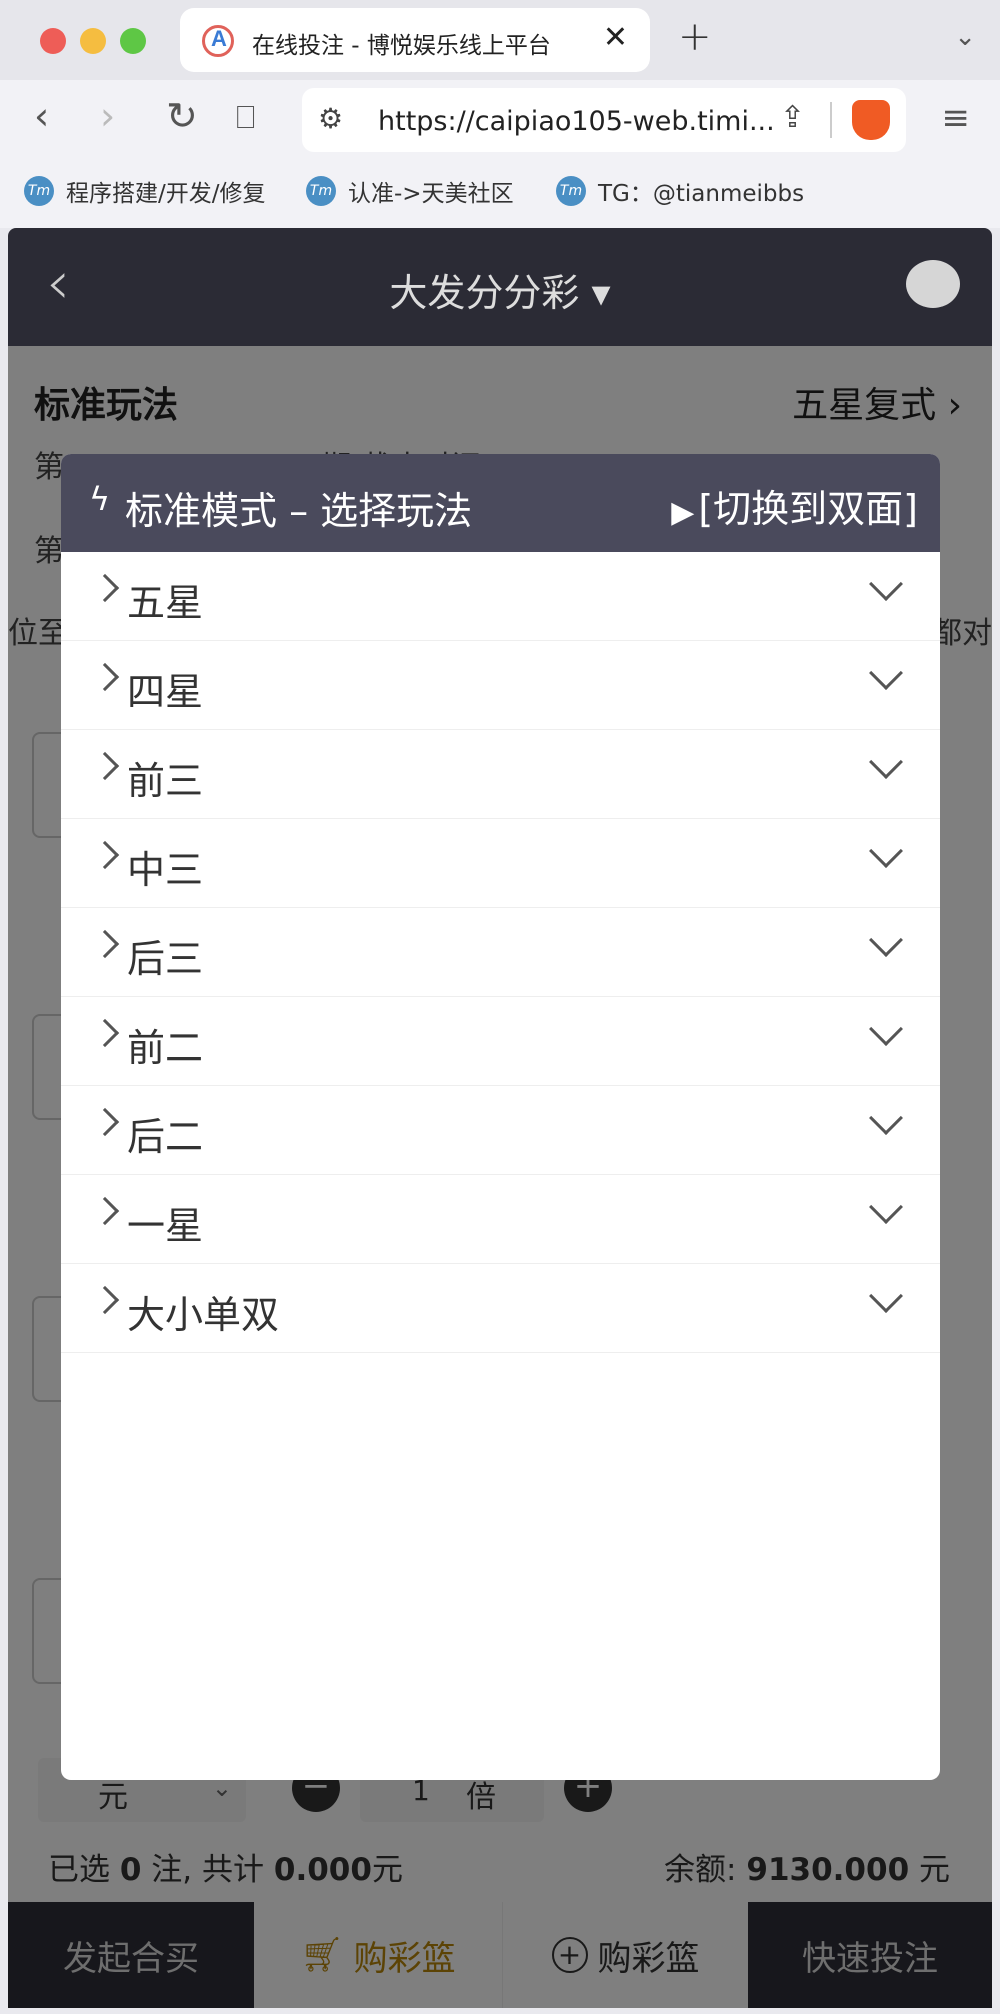 Image resolution: width=1000 pixels, height=2014 pixels. I want to click on active-tab: 在线投注 - 博悦娱乐线上平台 ✕, so click(415, 40).